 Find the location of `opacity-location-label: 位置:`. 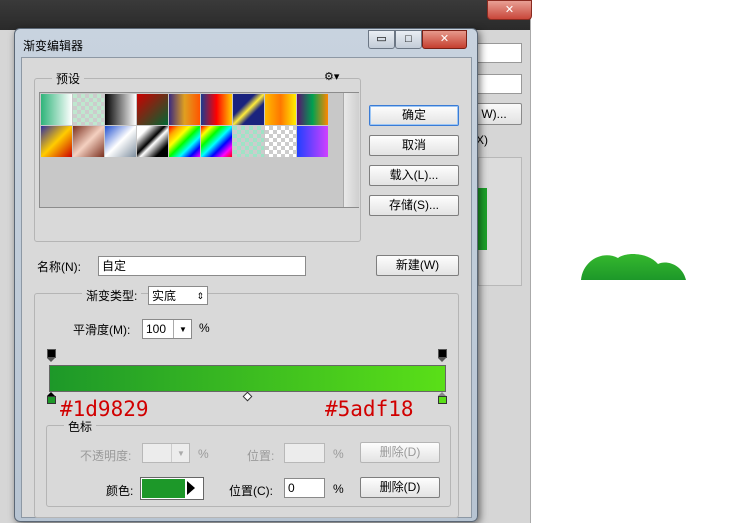

opacity-location-label: 位置: is located at coordinates (261, 456).